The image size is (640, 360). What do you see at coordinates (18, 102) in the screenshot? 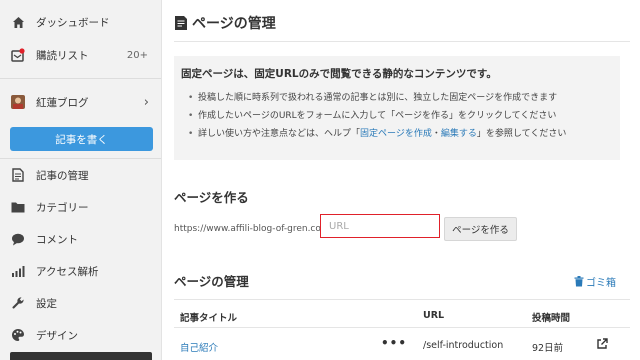
I see `blog-avatar` at bounding box center [18, 102].